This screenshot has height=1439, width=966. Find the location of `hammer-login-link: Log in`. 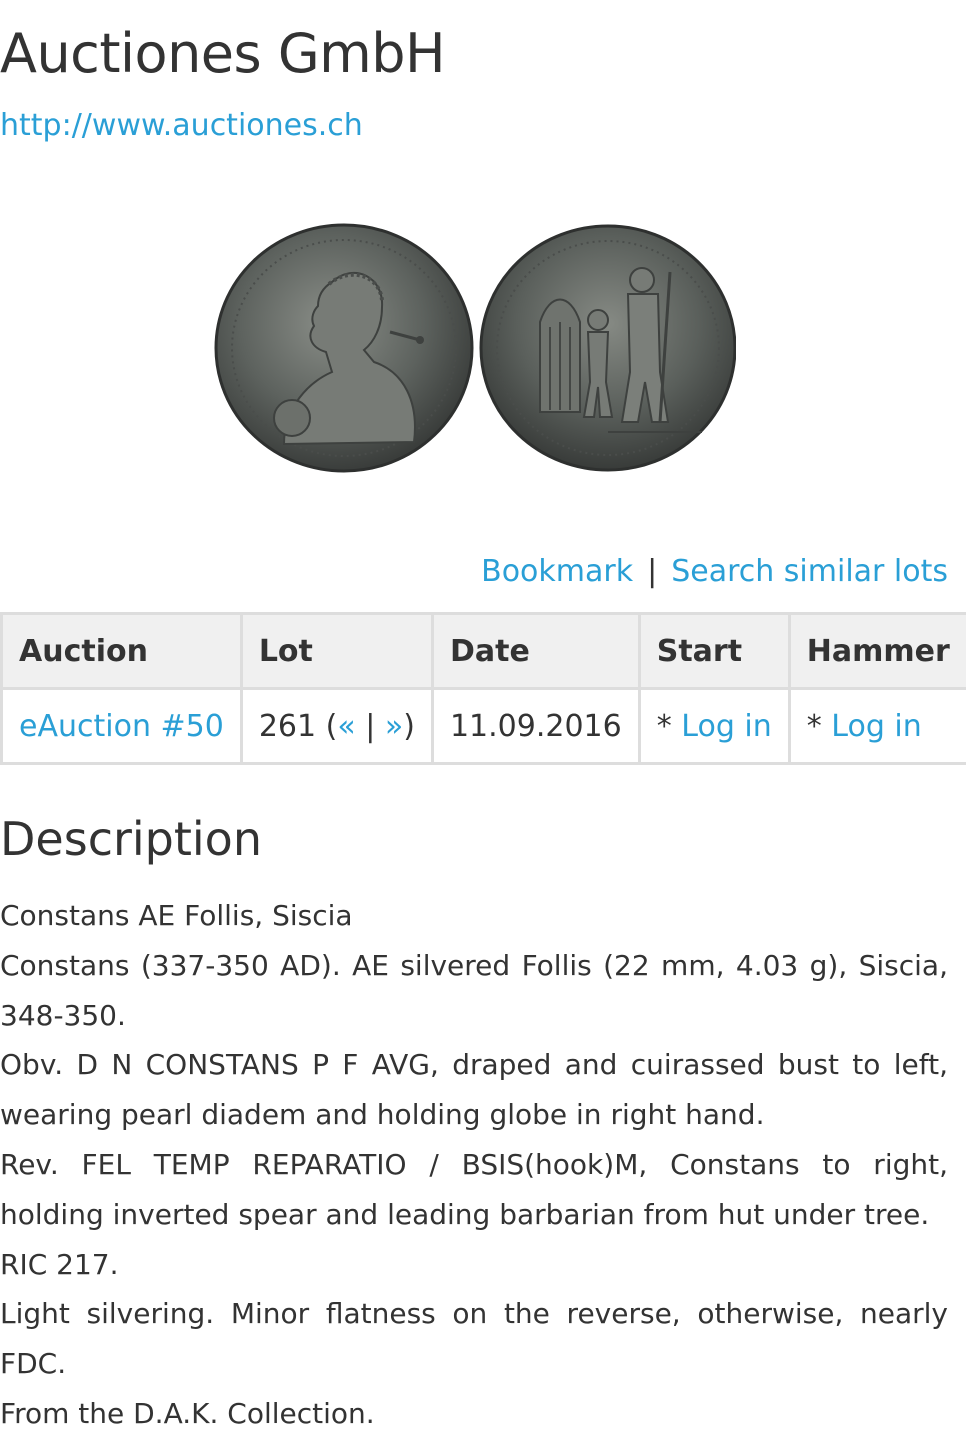

hammer-login-link: Log in is located at coordinates (876, 726).